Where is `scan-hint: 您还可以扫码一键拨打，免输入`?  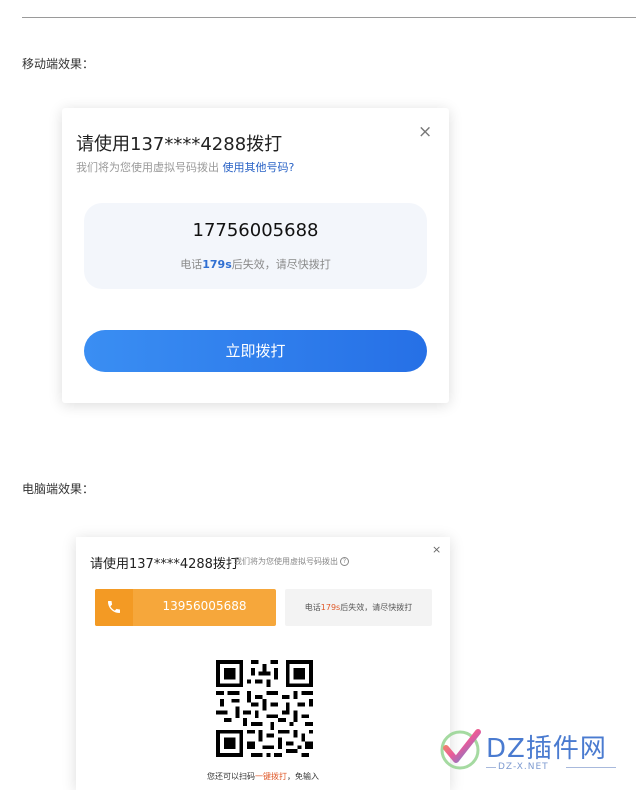
scan-hint: 您还可以扫码一键拨打，免输入 is located at coordinates (263, 776).